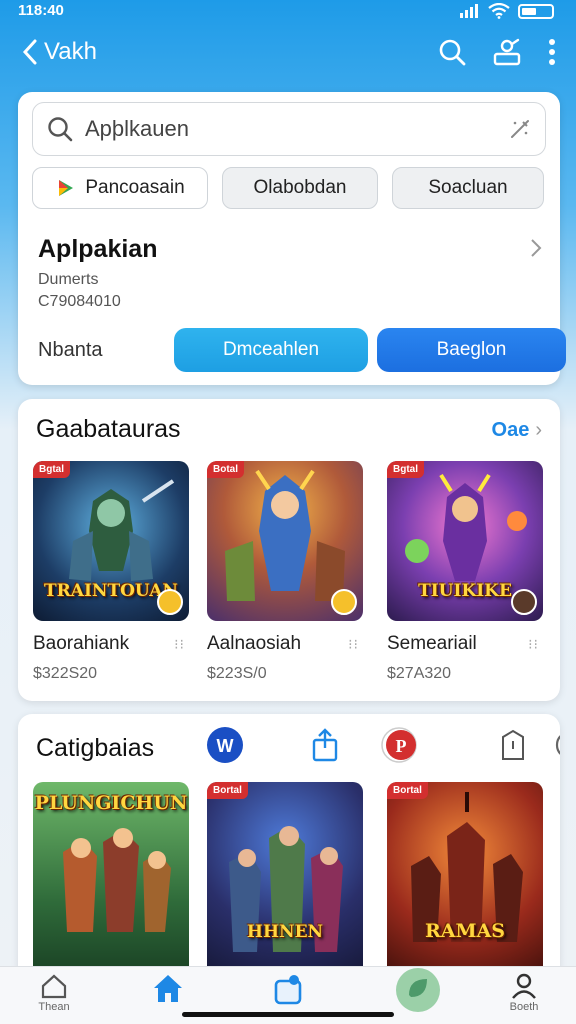 The image size is (576, 1024). Describe the element at coordinates (111, 878) in the screenshot. I see `category-thumbnail: PLUNGICHUN` at that location.